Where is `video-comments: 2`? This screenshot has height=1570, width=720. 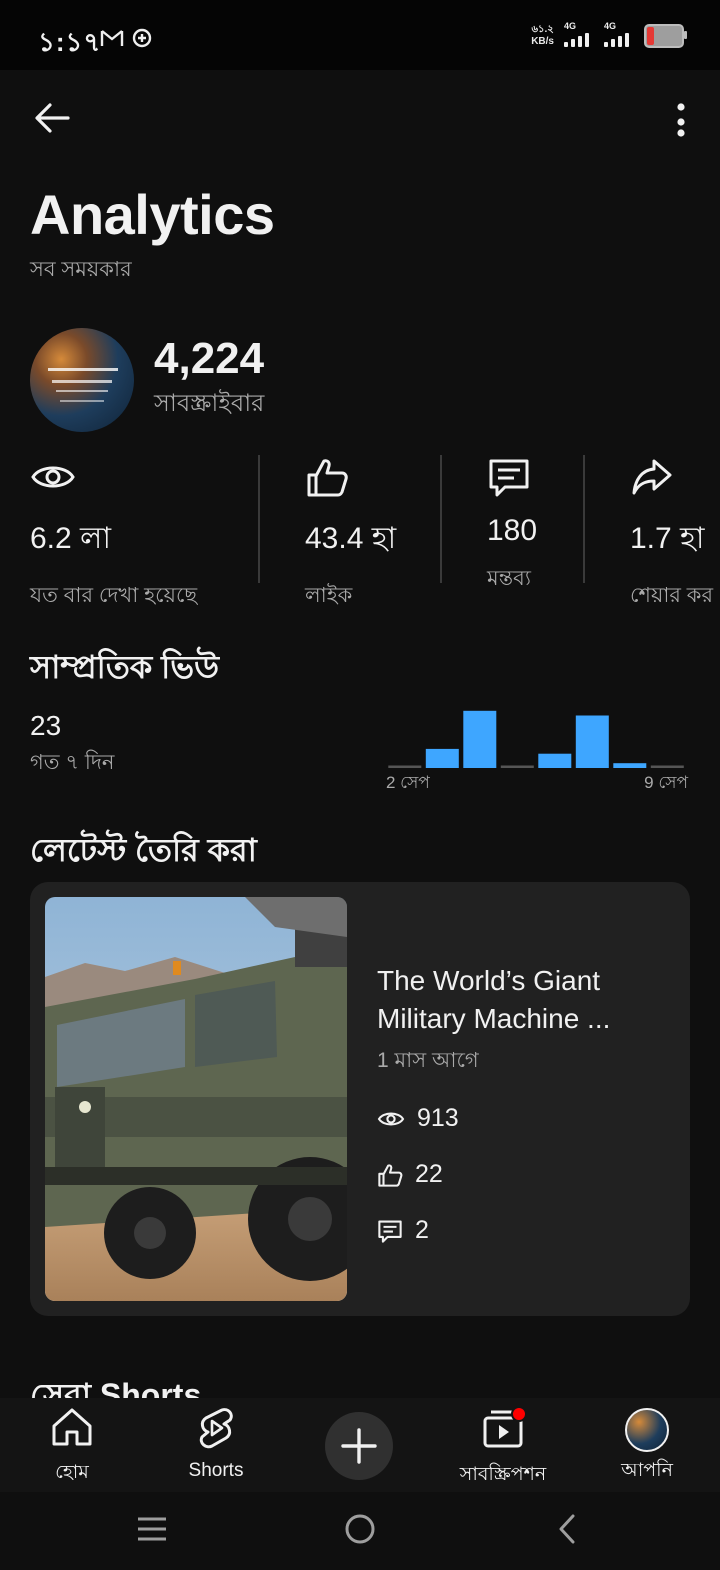
video-comments: 2 is located at coordinates (403, 1230).